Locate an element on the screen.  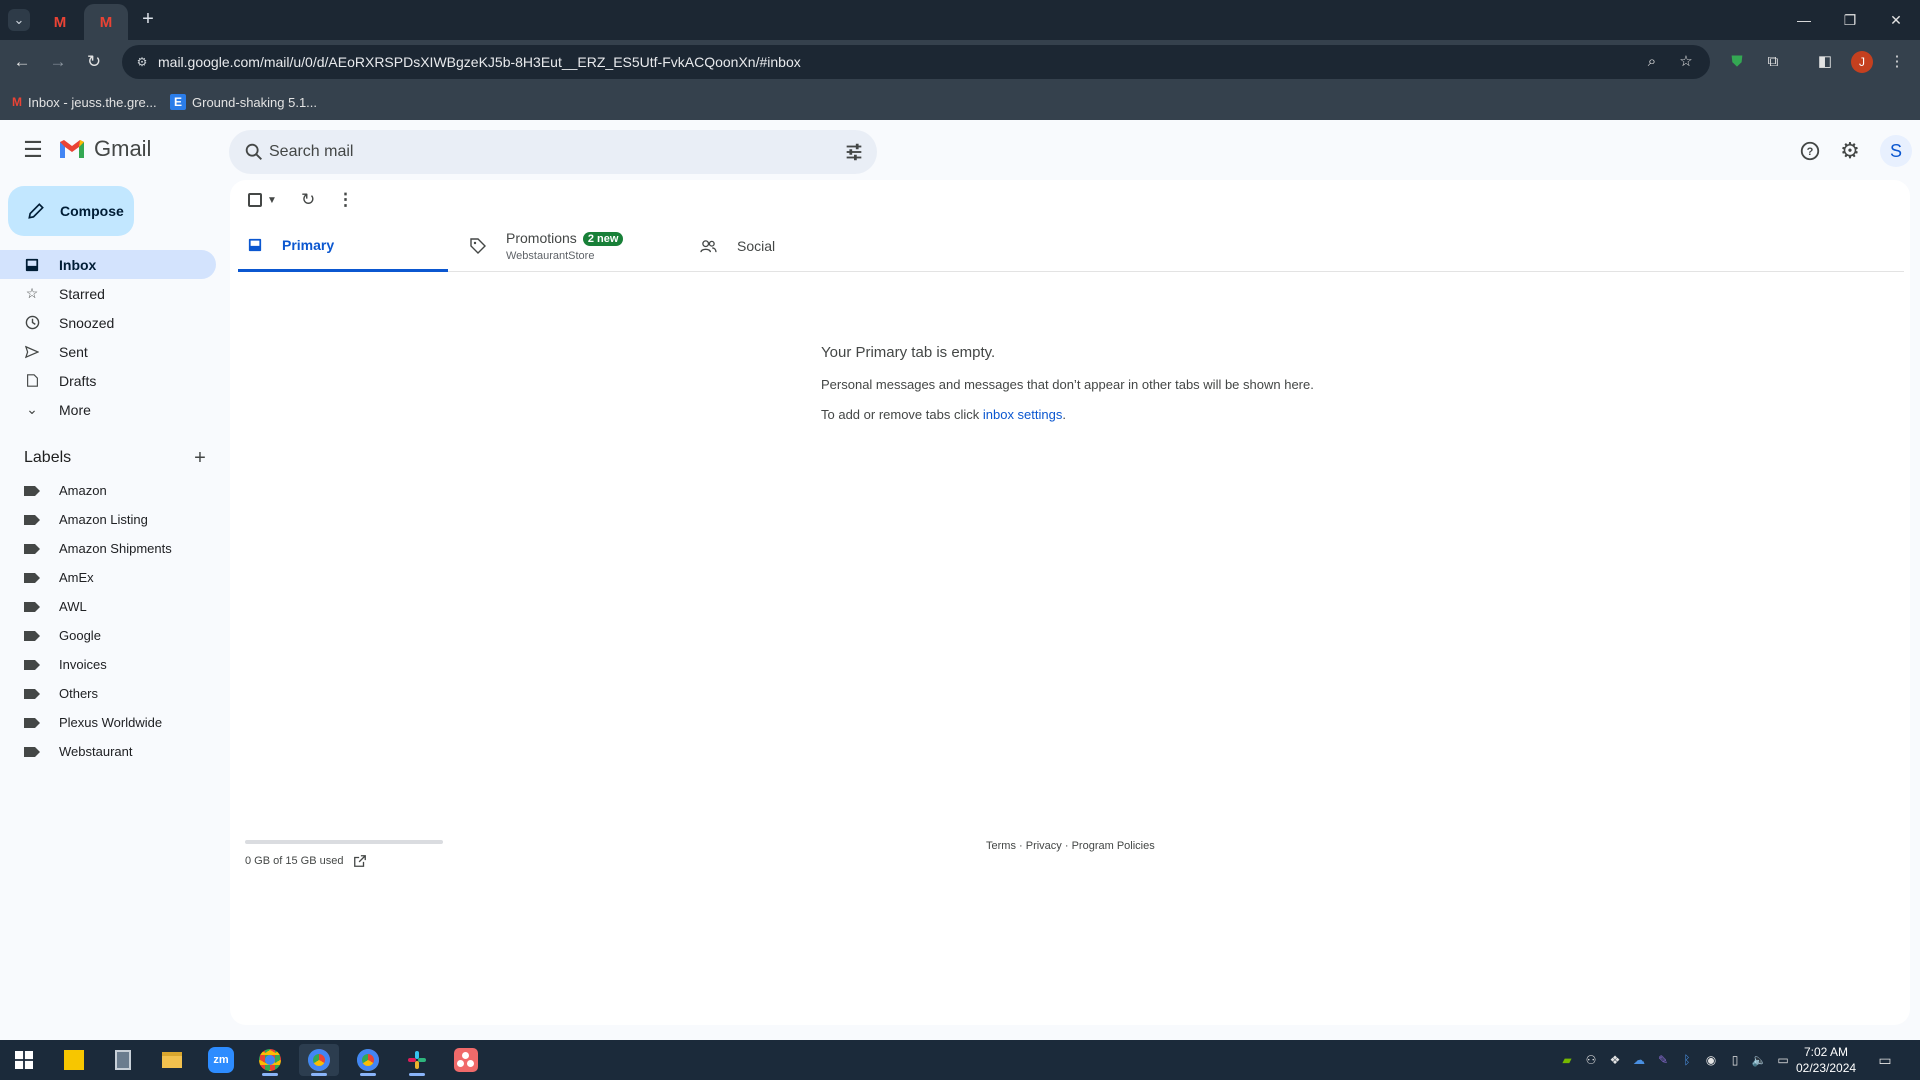
sidebar-item-inbox: Inbox is located at coordinates (108, 264).